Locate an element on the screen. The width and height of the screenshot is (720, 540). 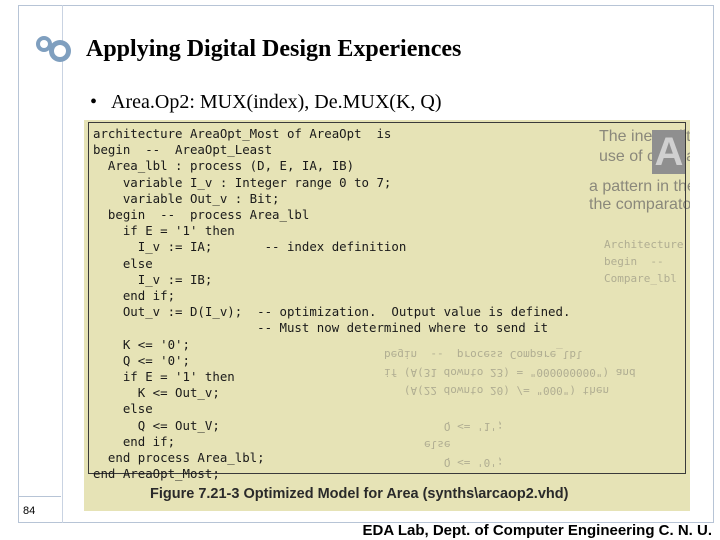
code-line: architecture AreaOpt_Most of AreaOpt is is located at coordinates (242, 133).